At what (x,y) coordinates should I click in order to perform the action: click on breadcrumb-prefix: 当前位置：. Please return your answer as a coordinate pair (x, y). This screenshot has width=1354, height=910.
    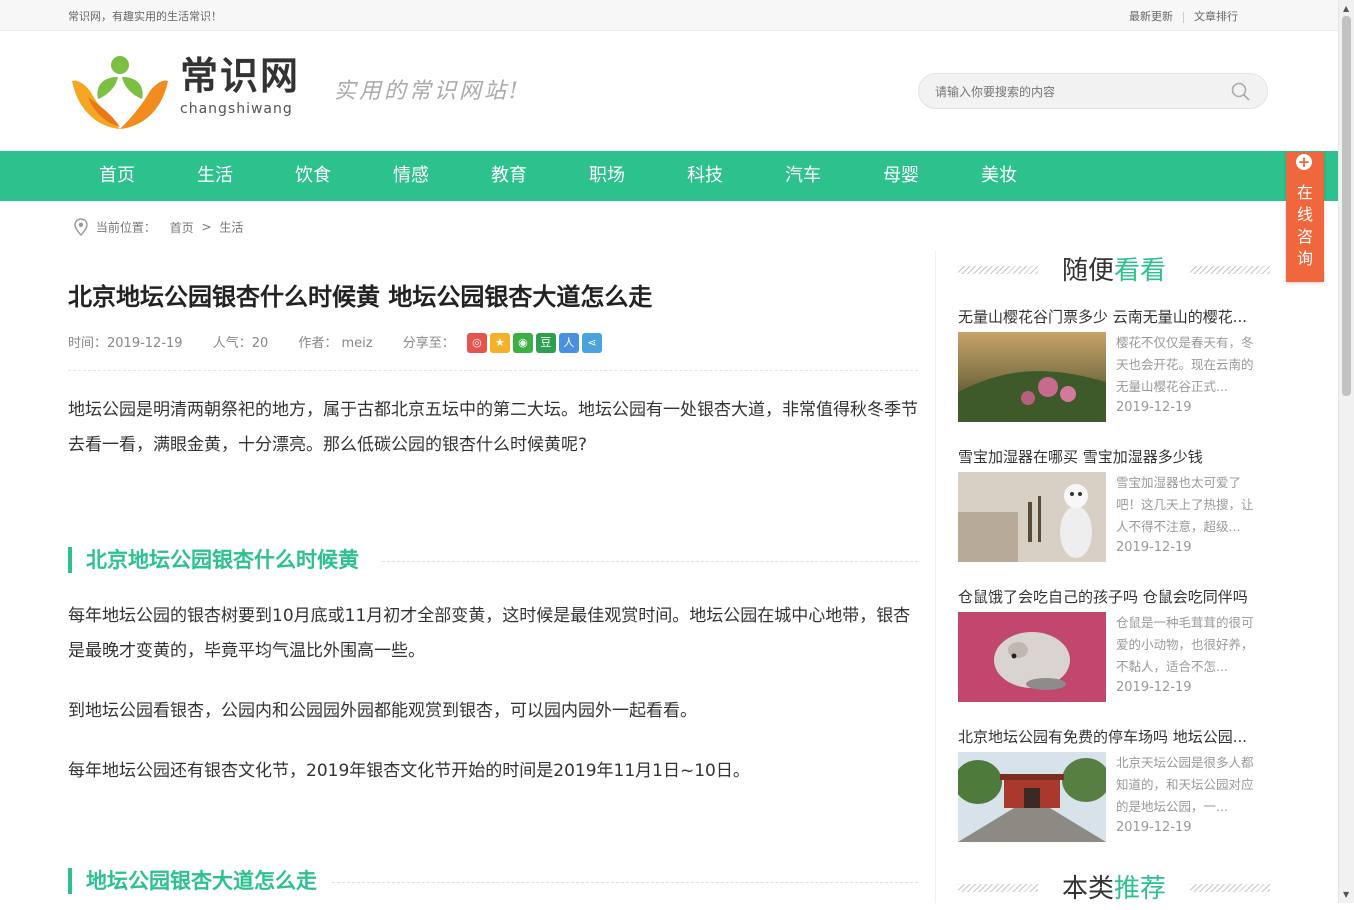
    Looking at the image, I should click on (125, 227).